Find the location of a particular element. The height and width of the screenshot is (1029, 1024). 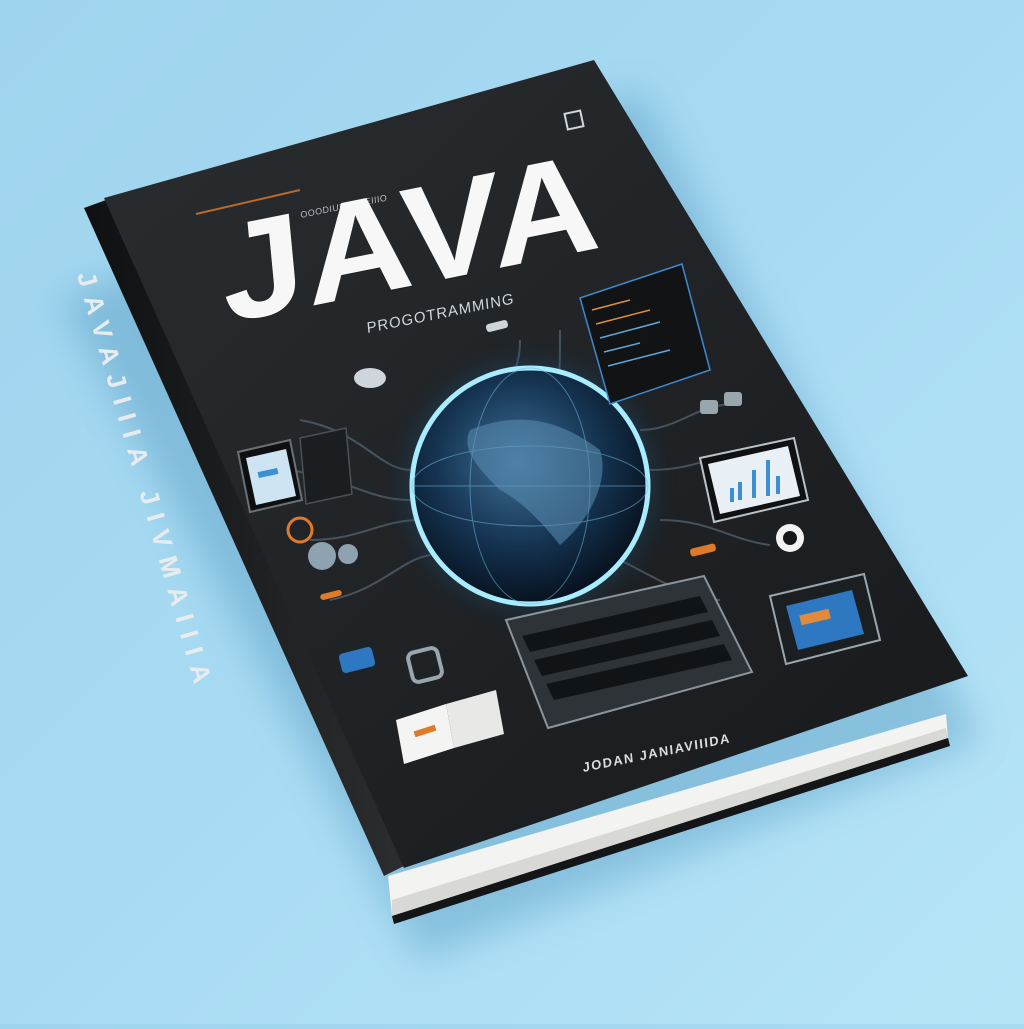

tablet-illustration is located at coordinates (270, 476).